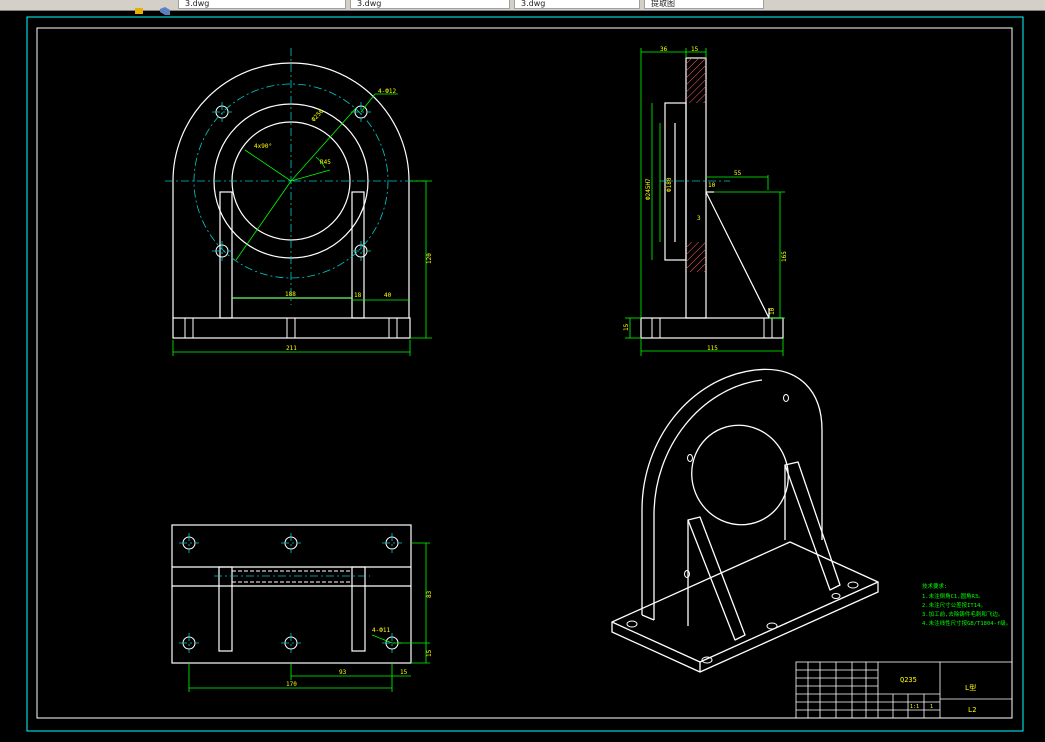 The width and height of the screenshot is (1045, 742). What do you see at coordinates (387, 91) in the screenshot?
I see `front-bolt-callout: 4-Ф12` at bounding box center [387, 91].